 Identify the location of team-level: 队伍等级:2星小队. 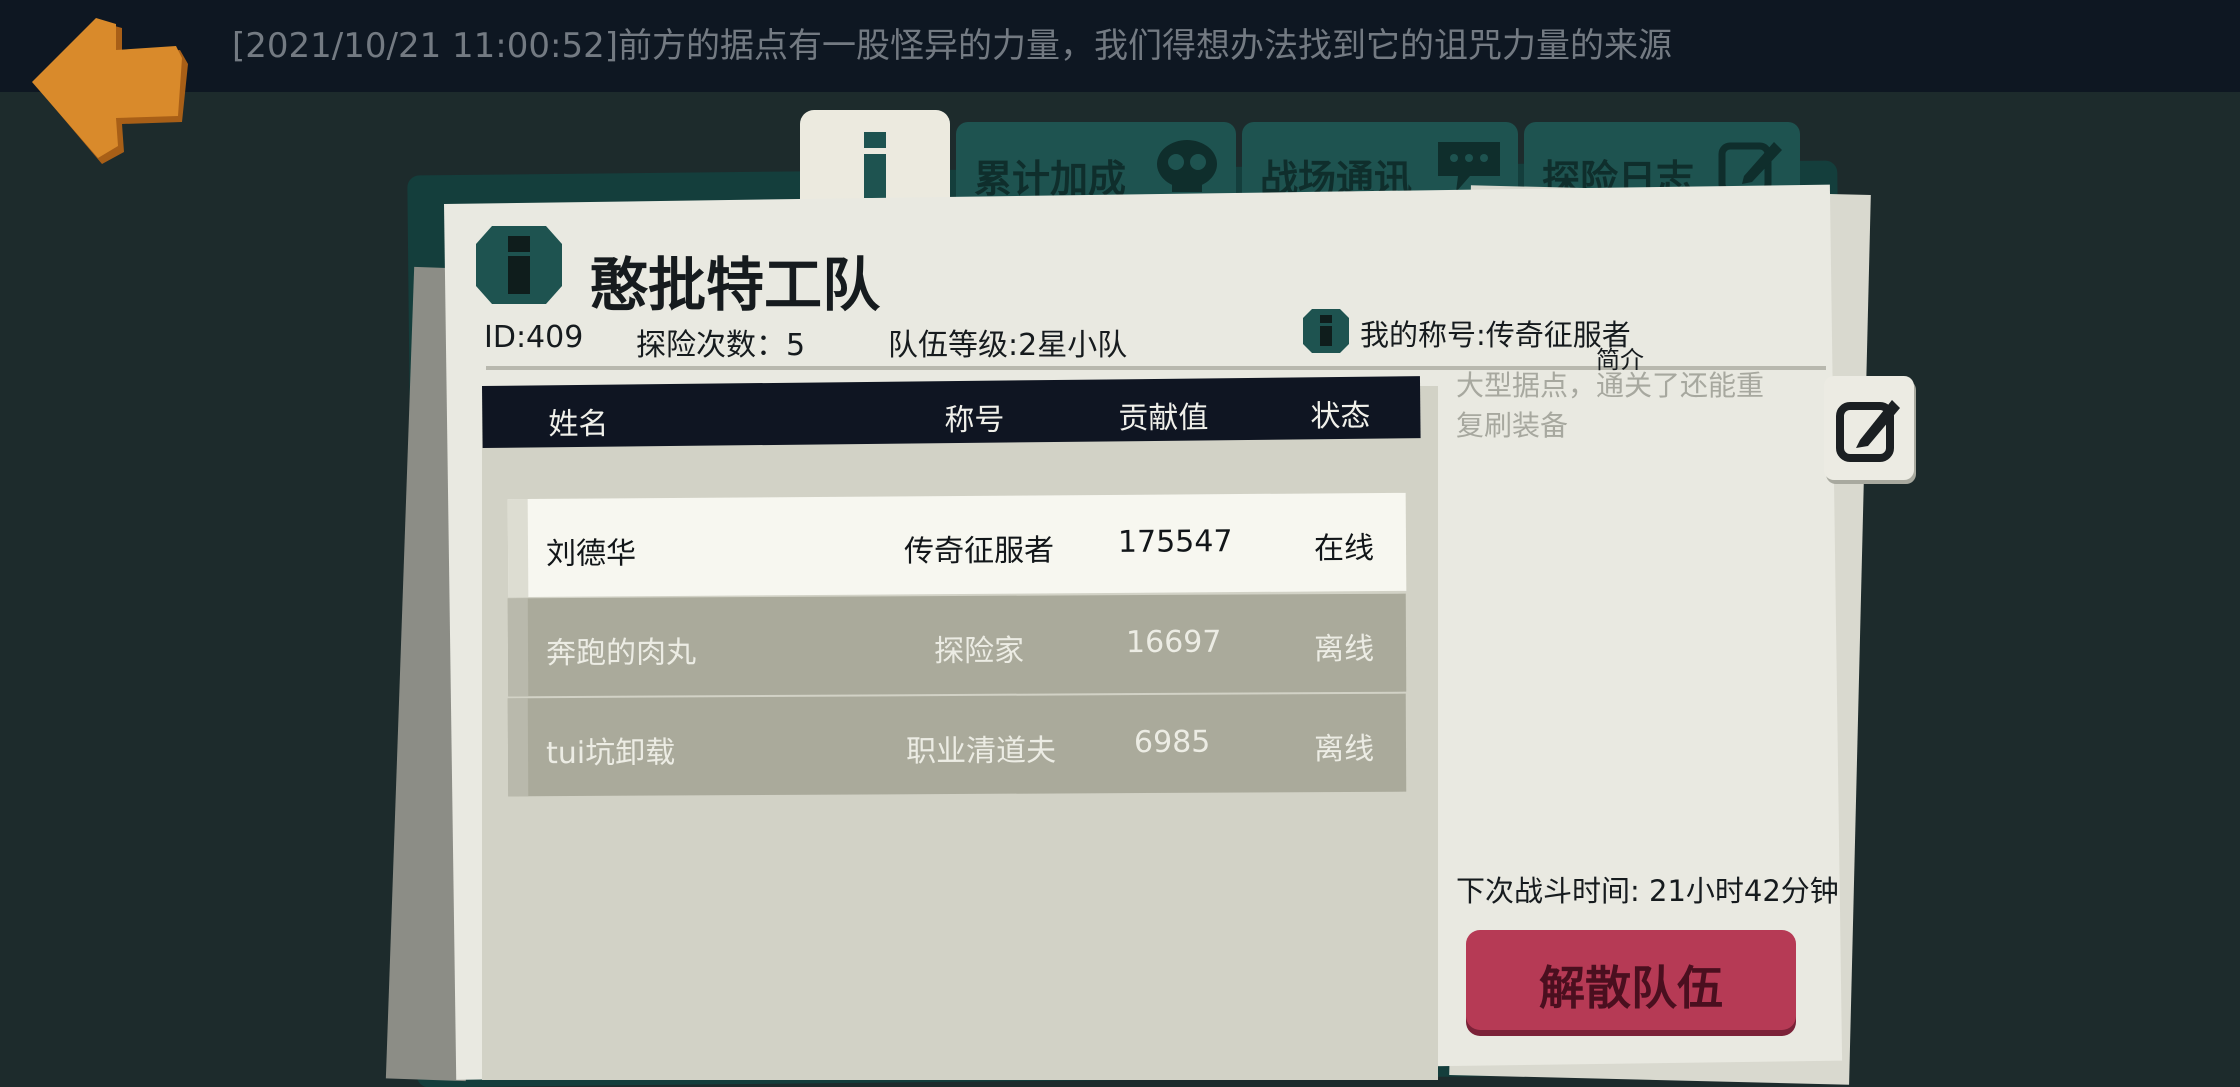
(1008, 345).